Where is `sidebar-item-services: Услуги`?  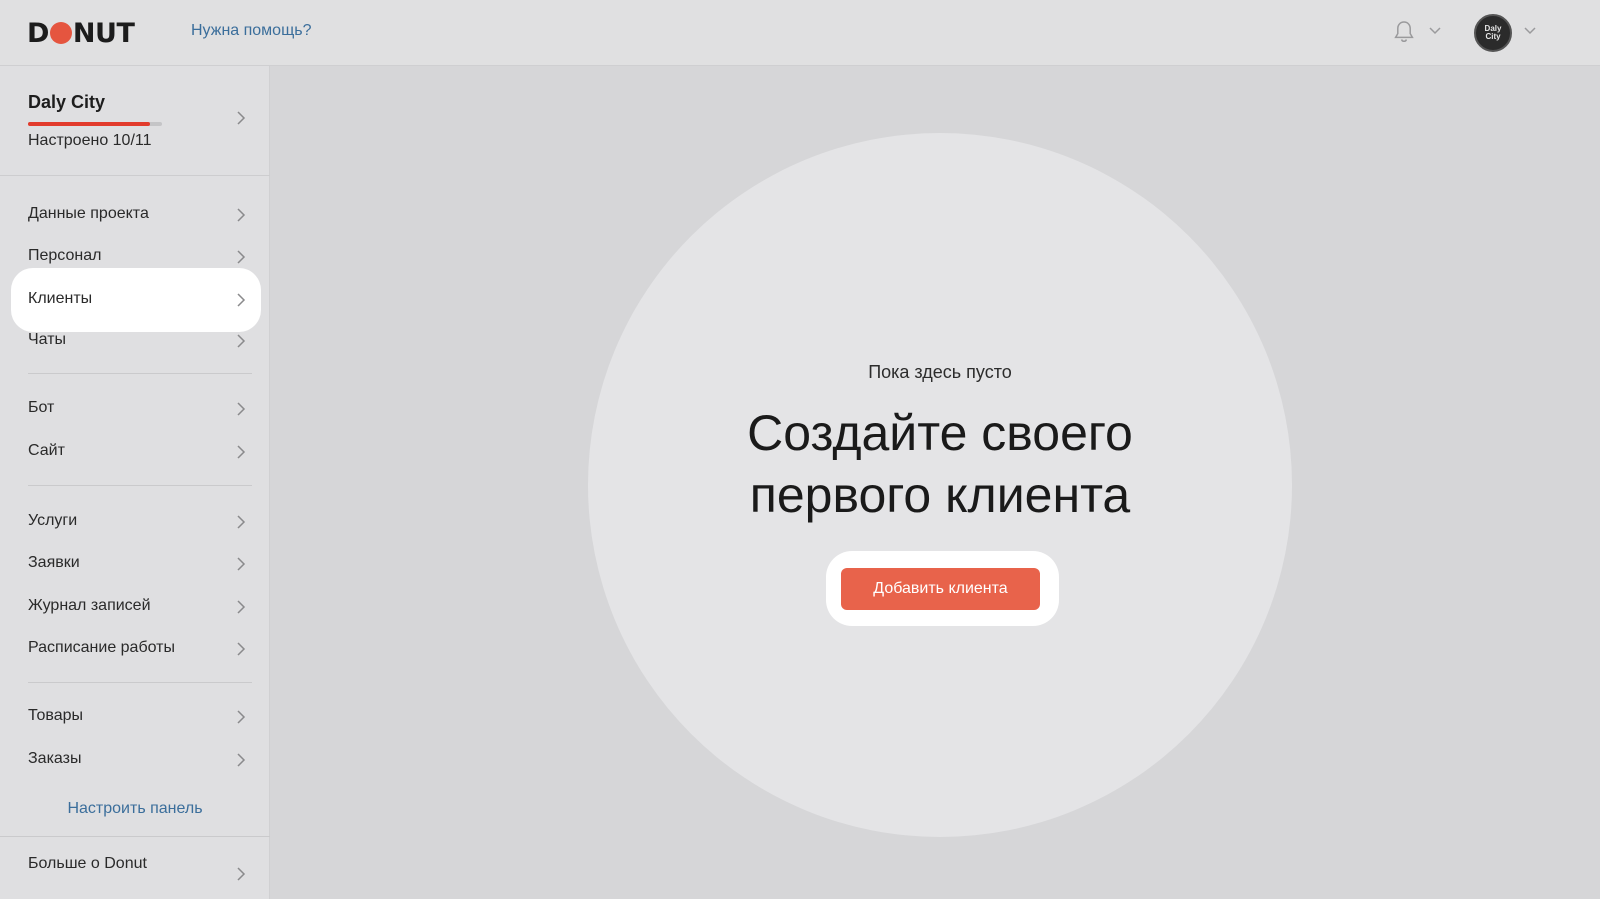
sidebar-item-services: Услуги is located at coordinates (135, 522).